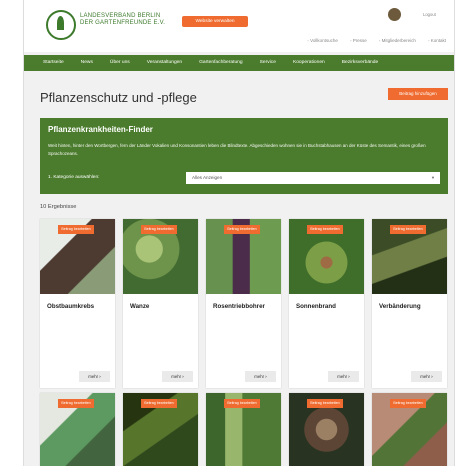 This screenshot has height=466, width=460. What do you see at coordinates (123, 23) in the screenshot?
I see `brand-line-2: DER GARTENFREUNDE E.V.` at bounding box center [123, 23].